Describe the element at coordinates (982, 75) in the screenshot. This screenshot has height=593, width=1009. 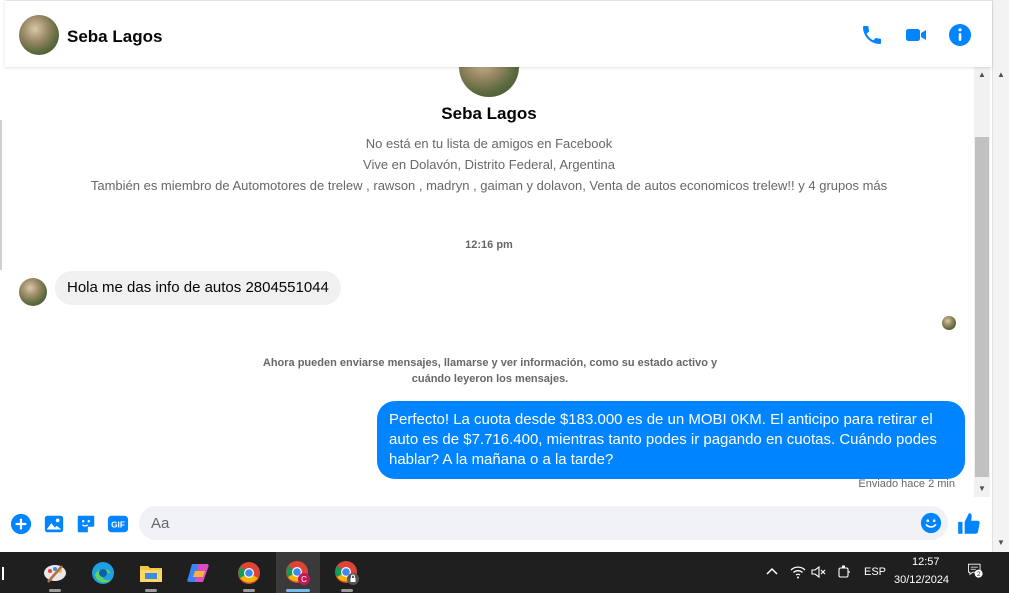
I see `scroll-up-arrow-icon: ▲` at that location.